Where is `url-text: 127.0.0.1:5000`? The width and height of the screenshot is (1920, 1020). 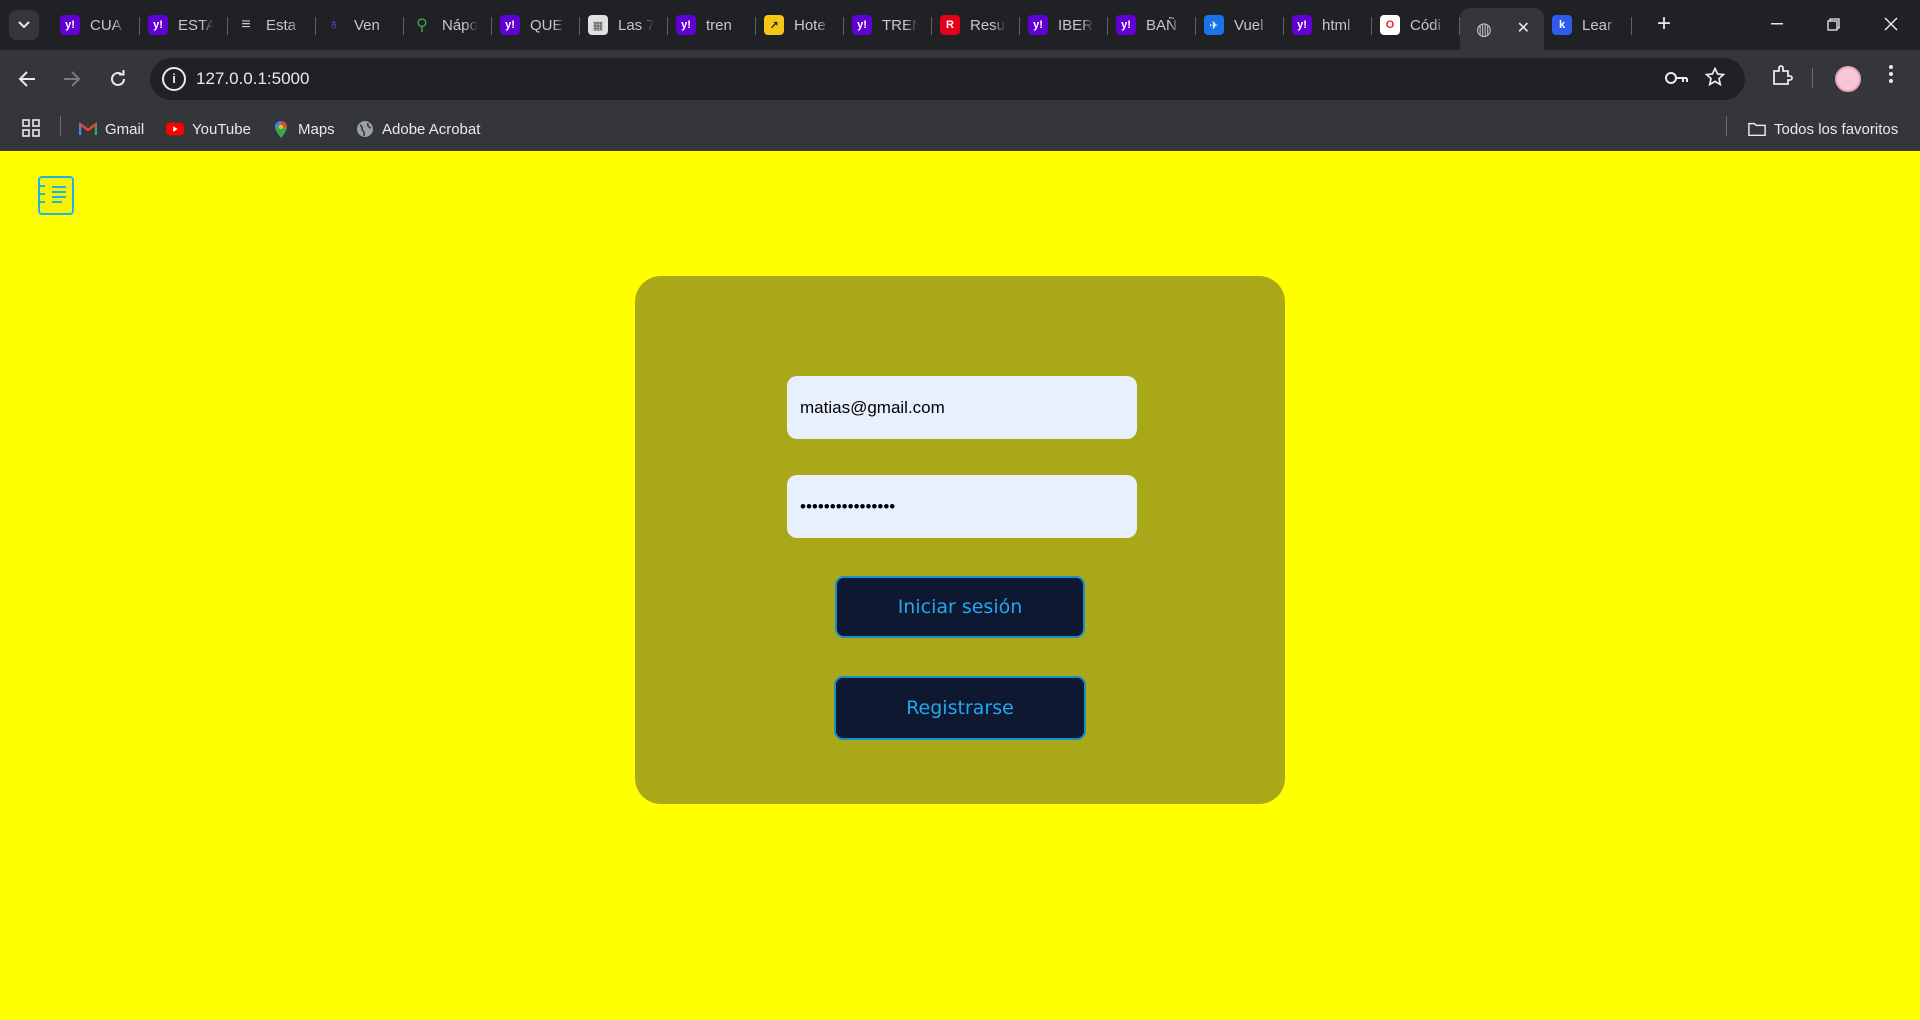 url-text: 127.0.0.1:5000 is located at coordinates (252, 79).